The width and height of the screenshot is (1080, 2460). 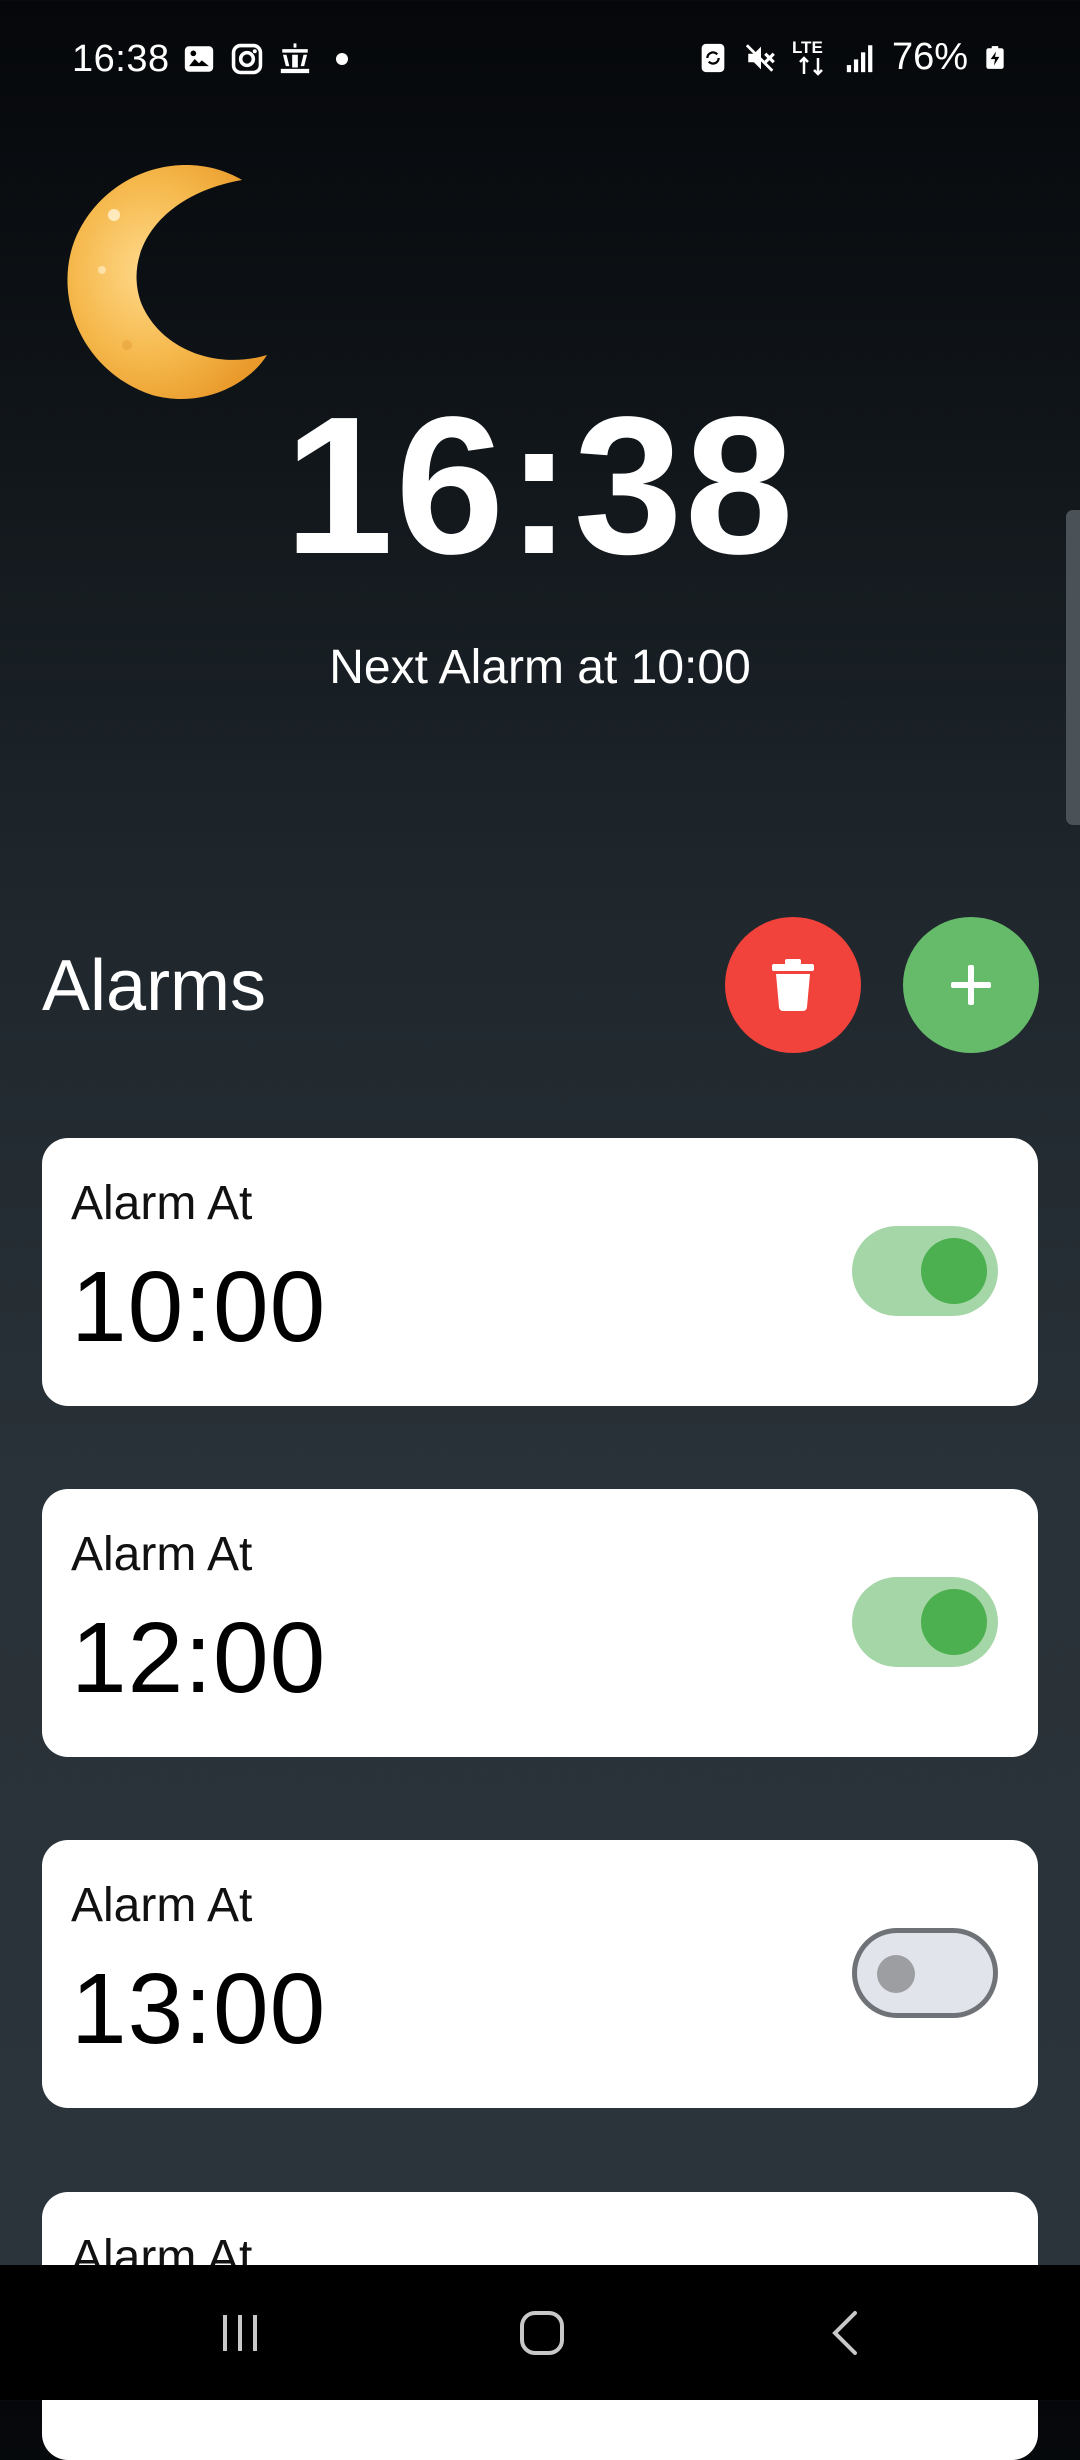 I want to click on lte-icon: LTE, so click(x=811, y=58).